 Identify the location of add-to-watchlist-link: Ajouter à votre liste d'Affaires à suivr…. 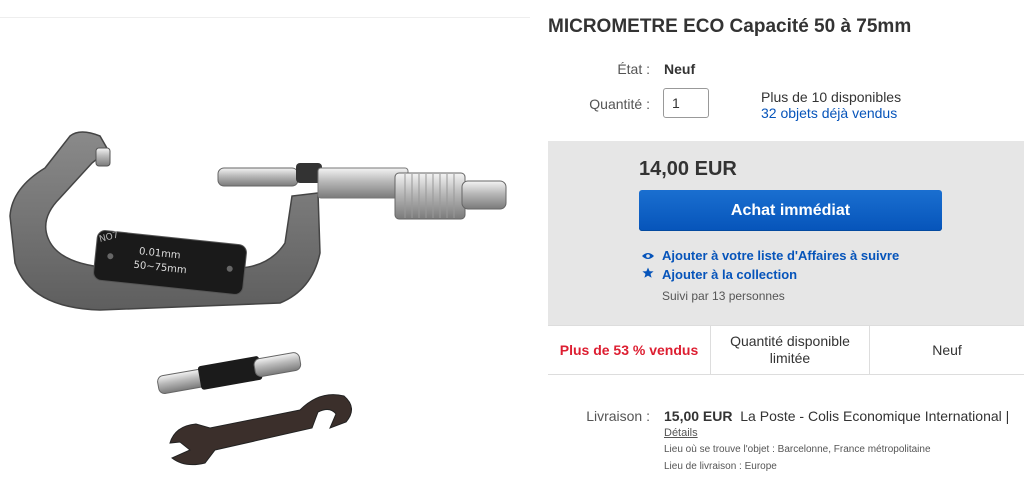
(770, 255).